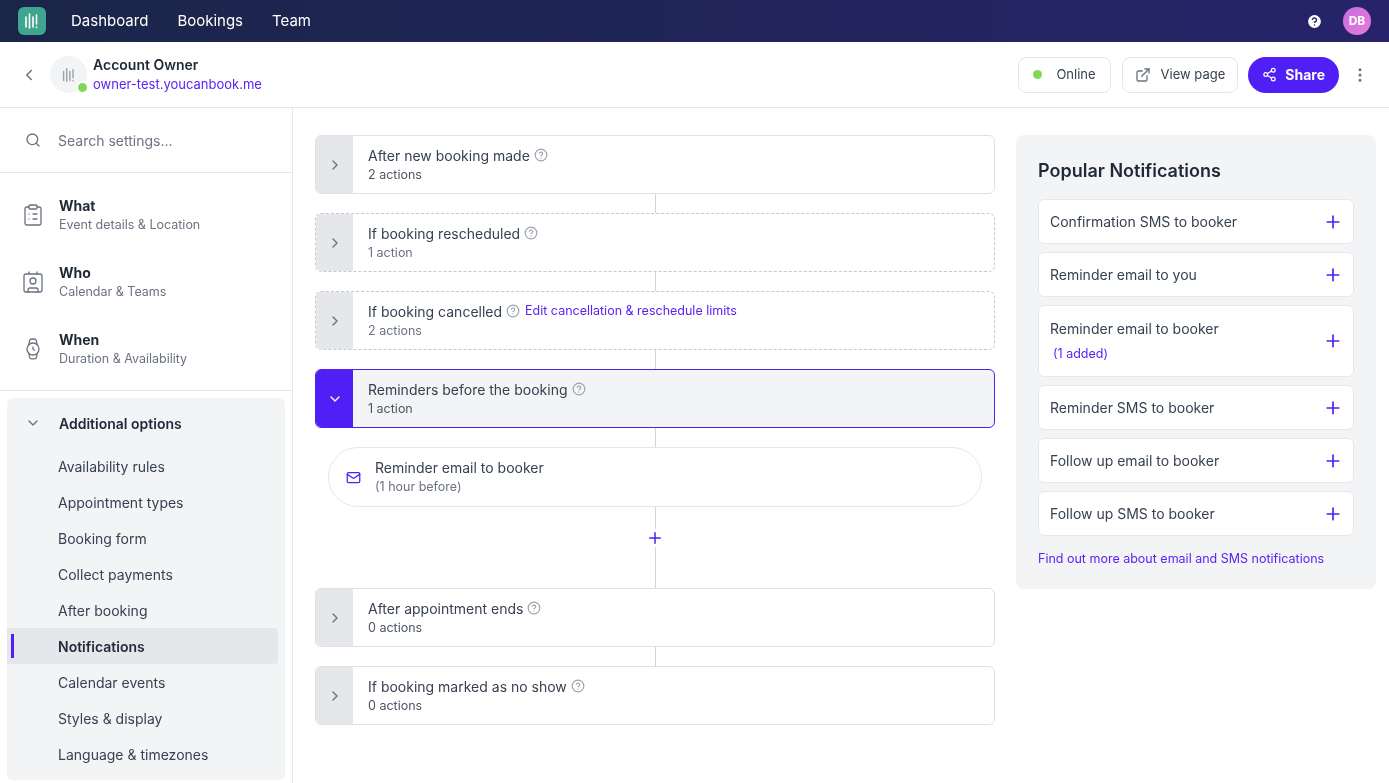 This screenshot has width=1389, height=783. What do you see at coordinates (210, 21) in the screenshot?
I see `nav-link: Bookings` at bounding box center [210, 21].